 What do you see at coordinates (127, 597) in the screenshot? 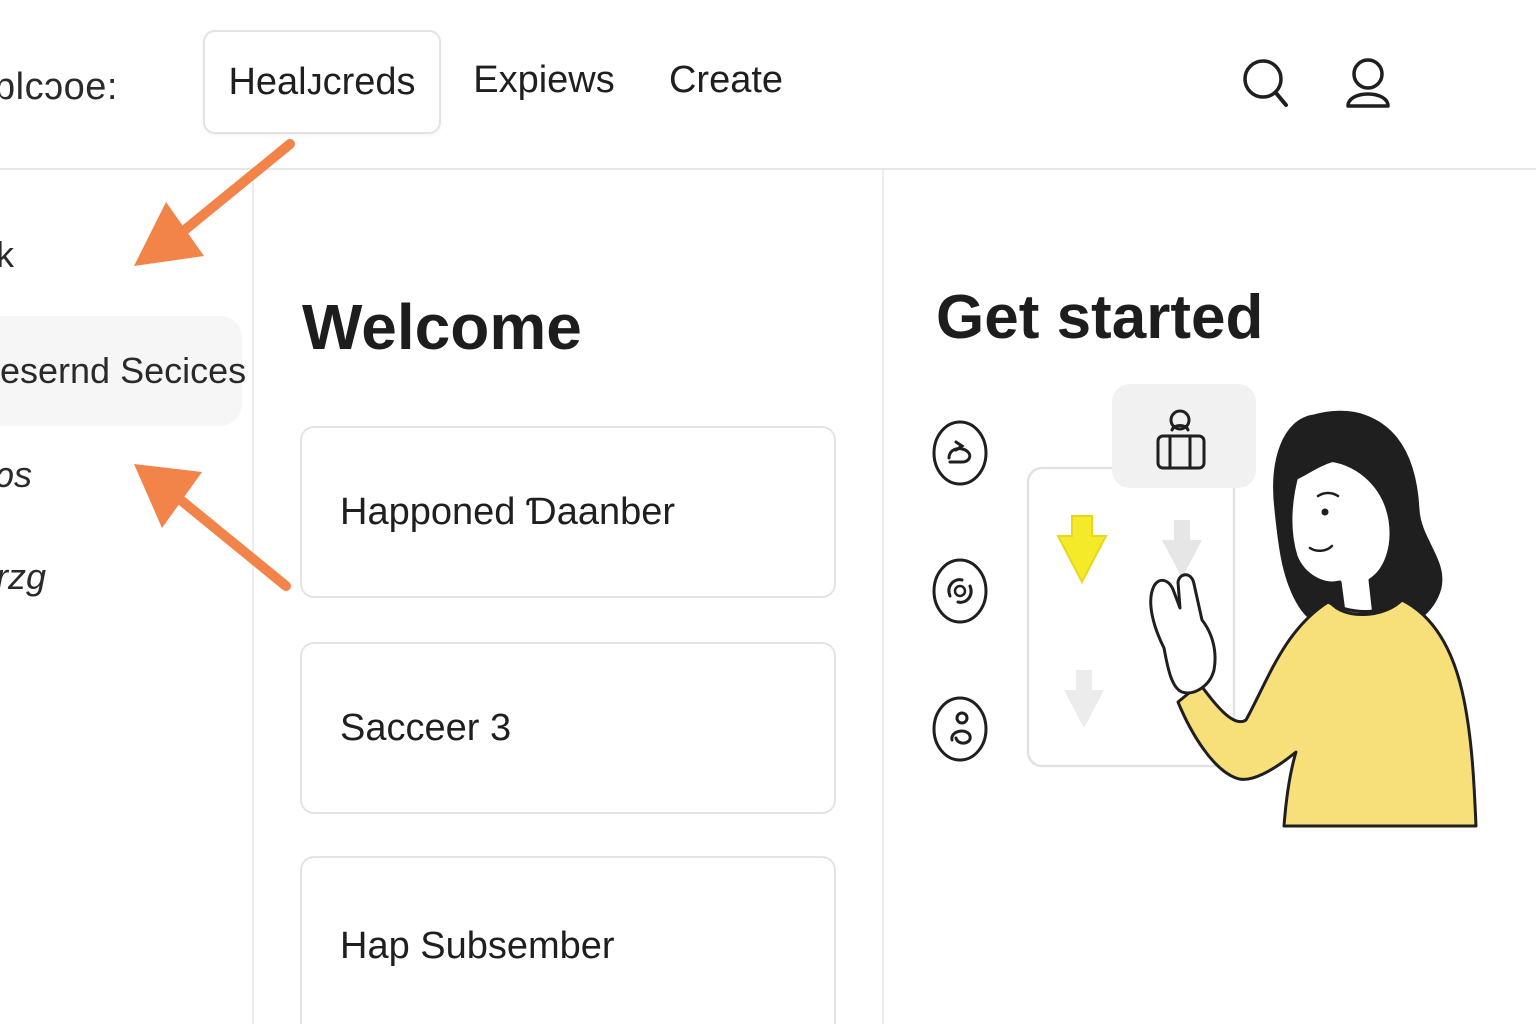
I see `sidebar: k esernd Secices ɔs rzg` at bounding box center [127, 597].